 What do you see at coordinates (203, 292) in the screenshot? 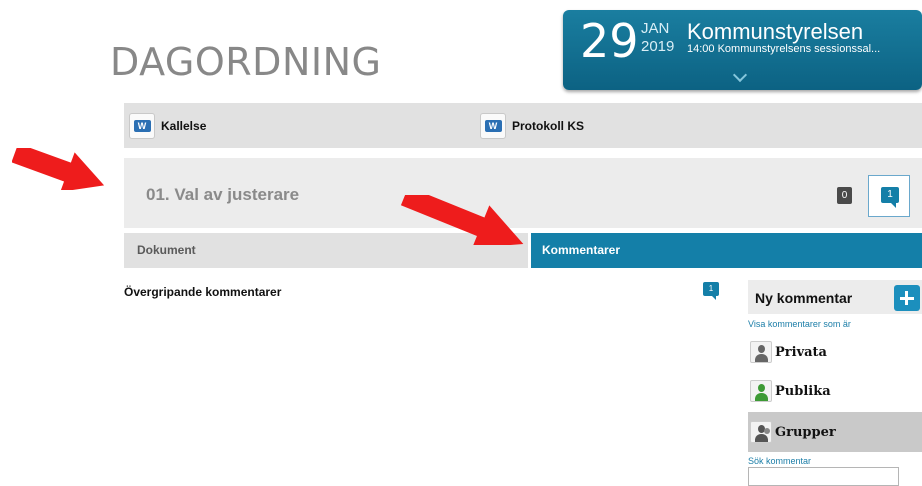
I see `overall-comments-label: Övergripande kommentarer` at bounding box center [203, 292].